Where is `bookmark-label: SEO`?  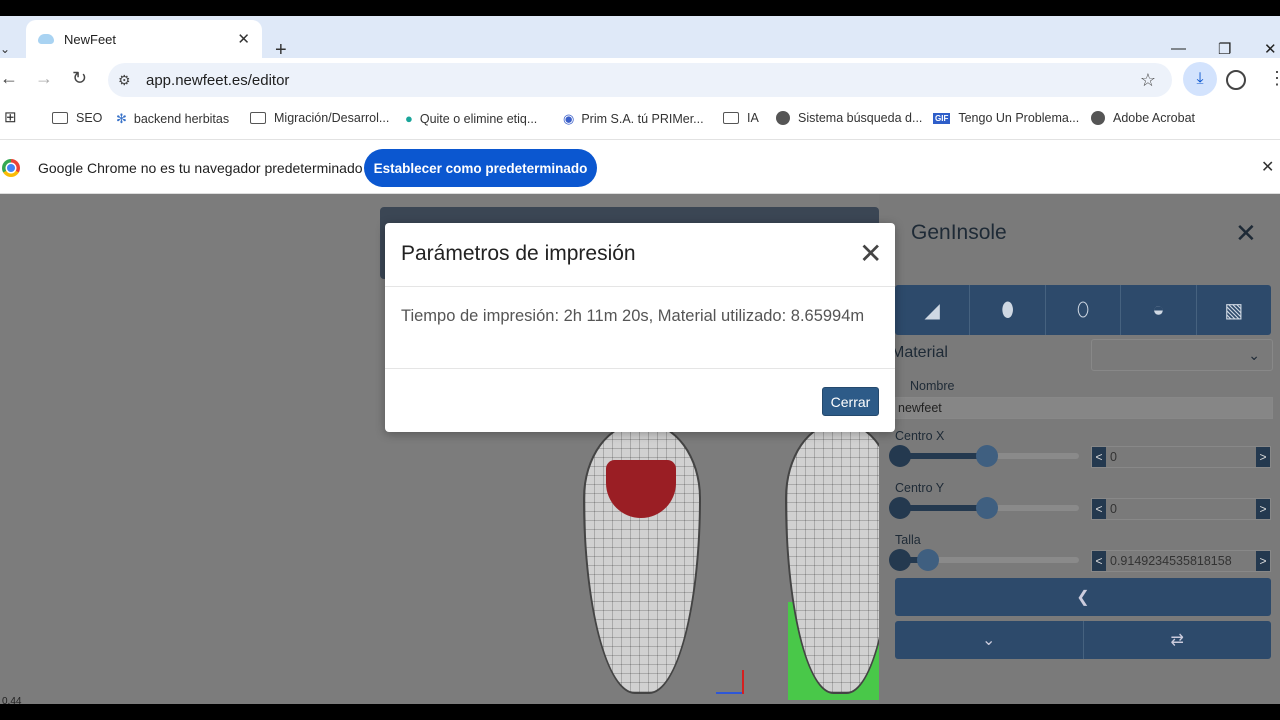
bookmark-label: SEO is located at coordinates (89, 118).